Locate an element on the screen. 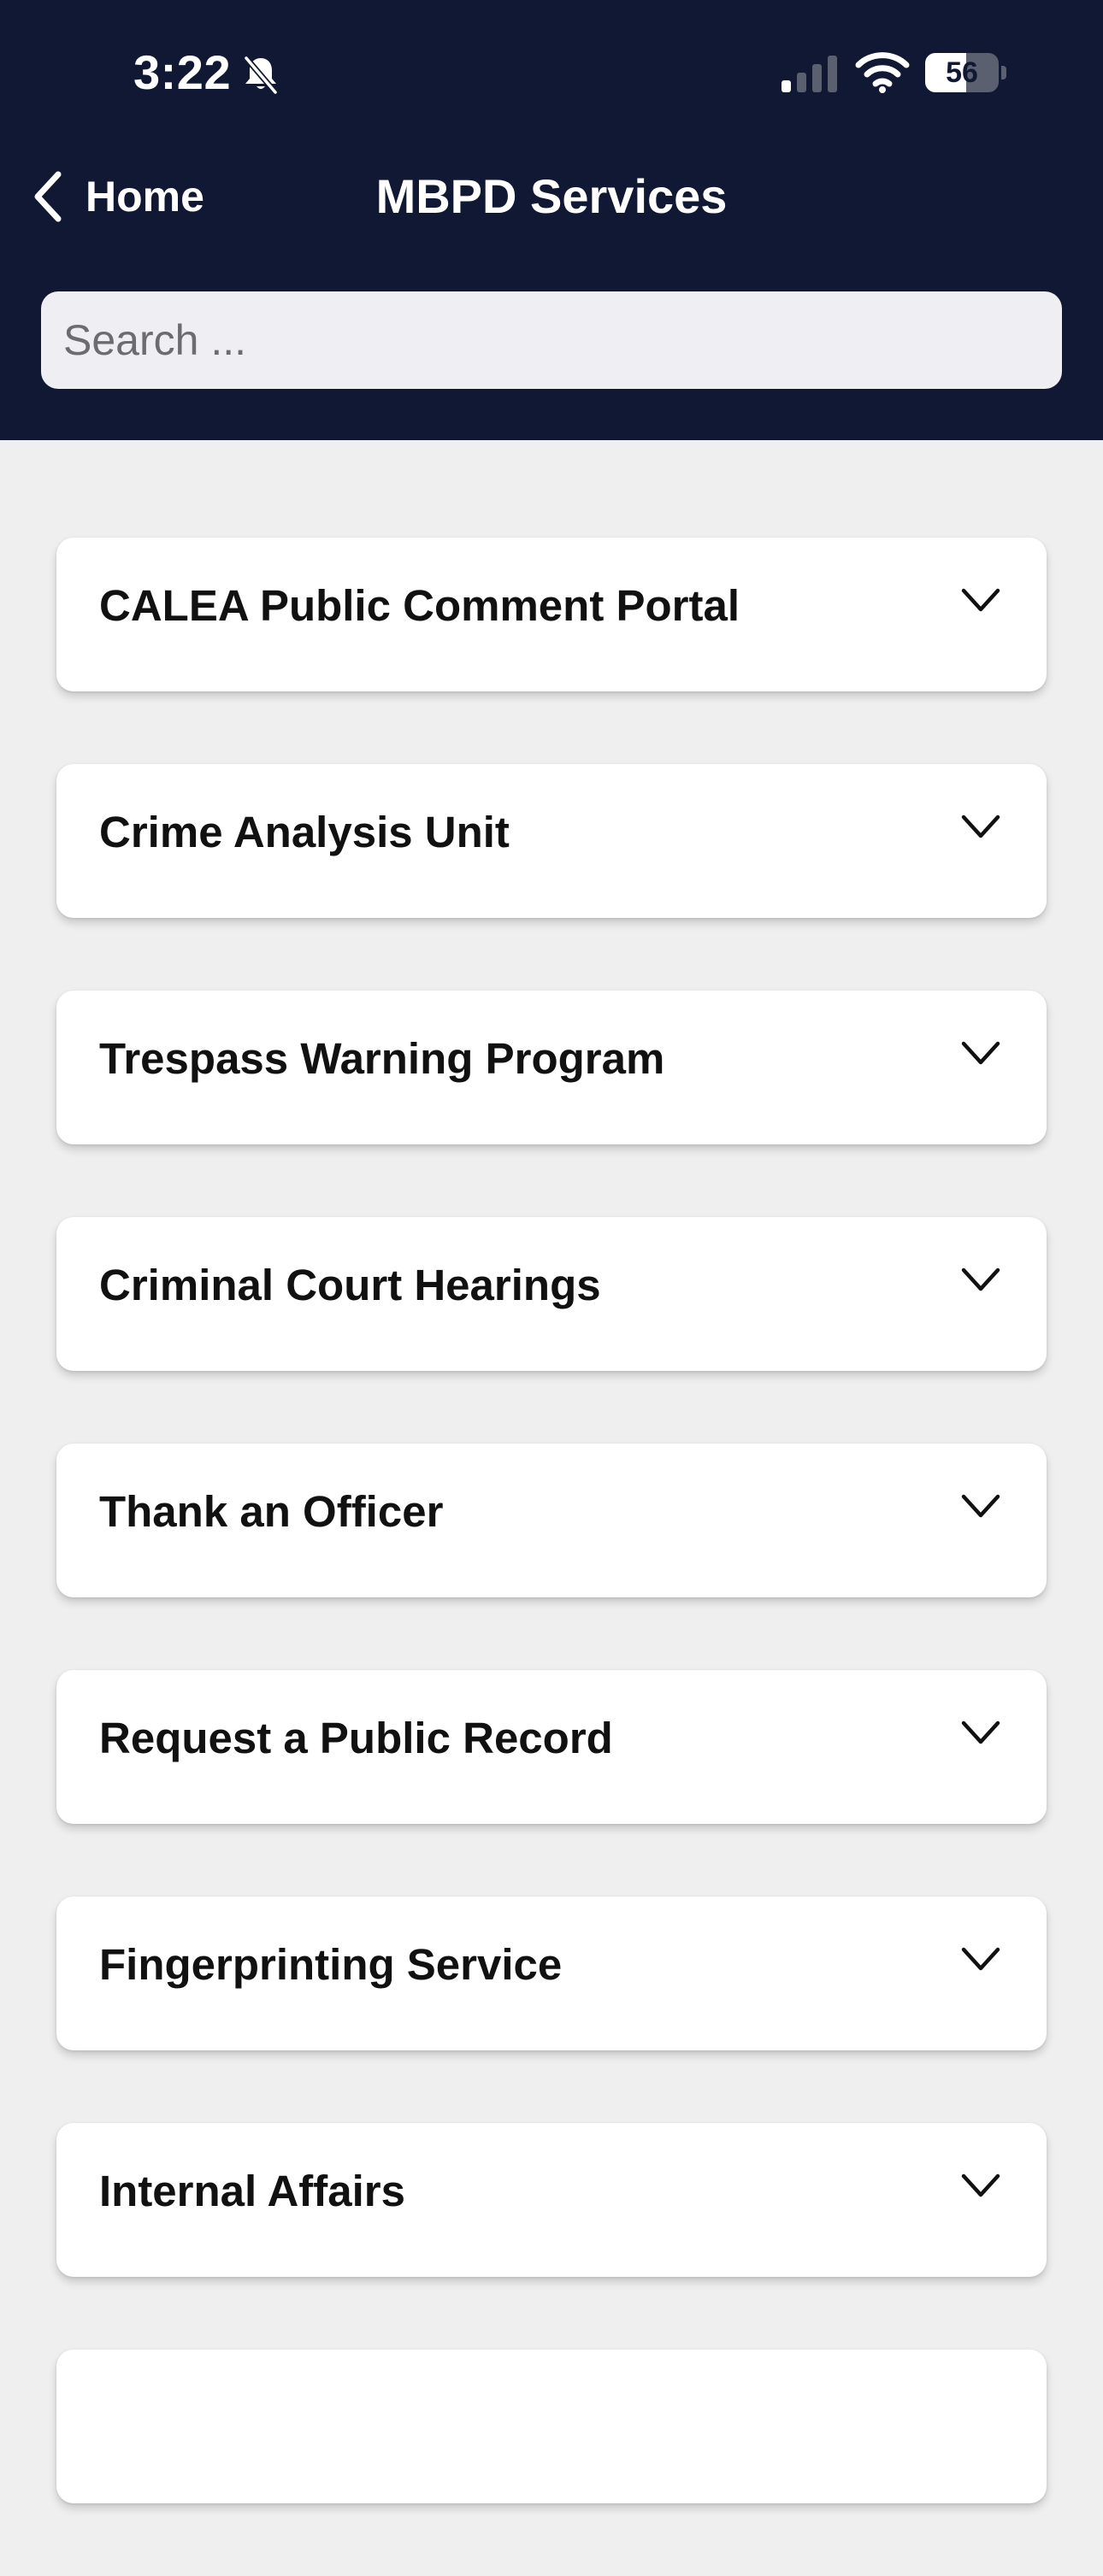 This screenshot has height=2576, width=1103. back-button-label: Home is located at coordinates (145, 197).